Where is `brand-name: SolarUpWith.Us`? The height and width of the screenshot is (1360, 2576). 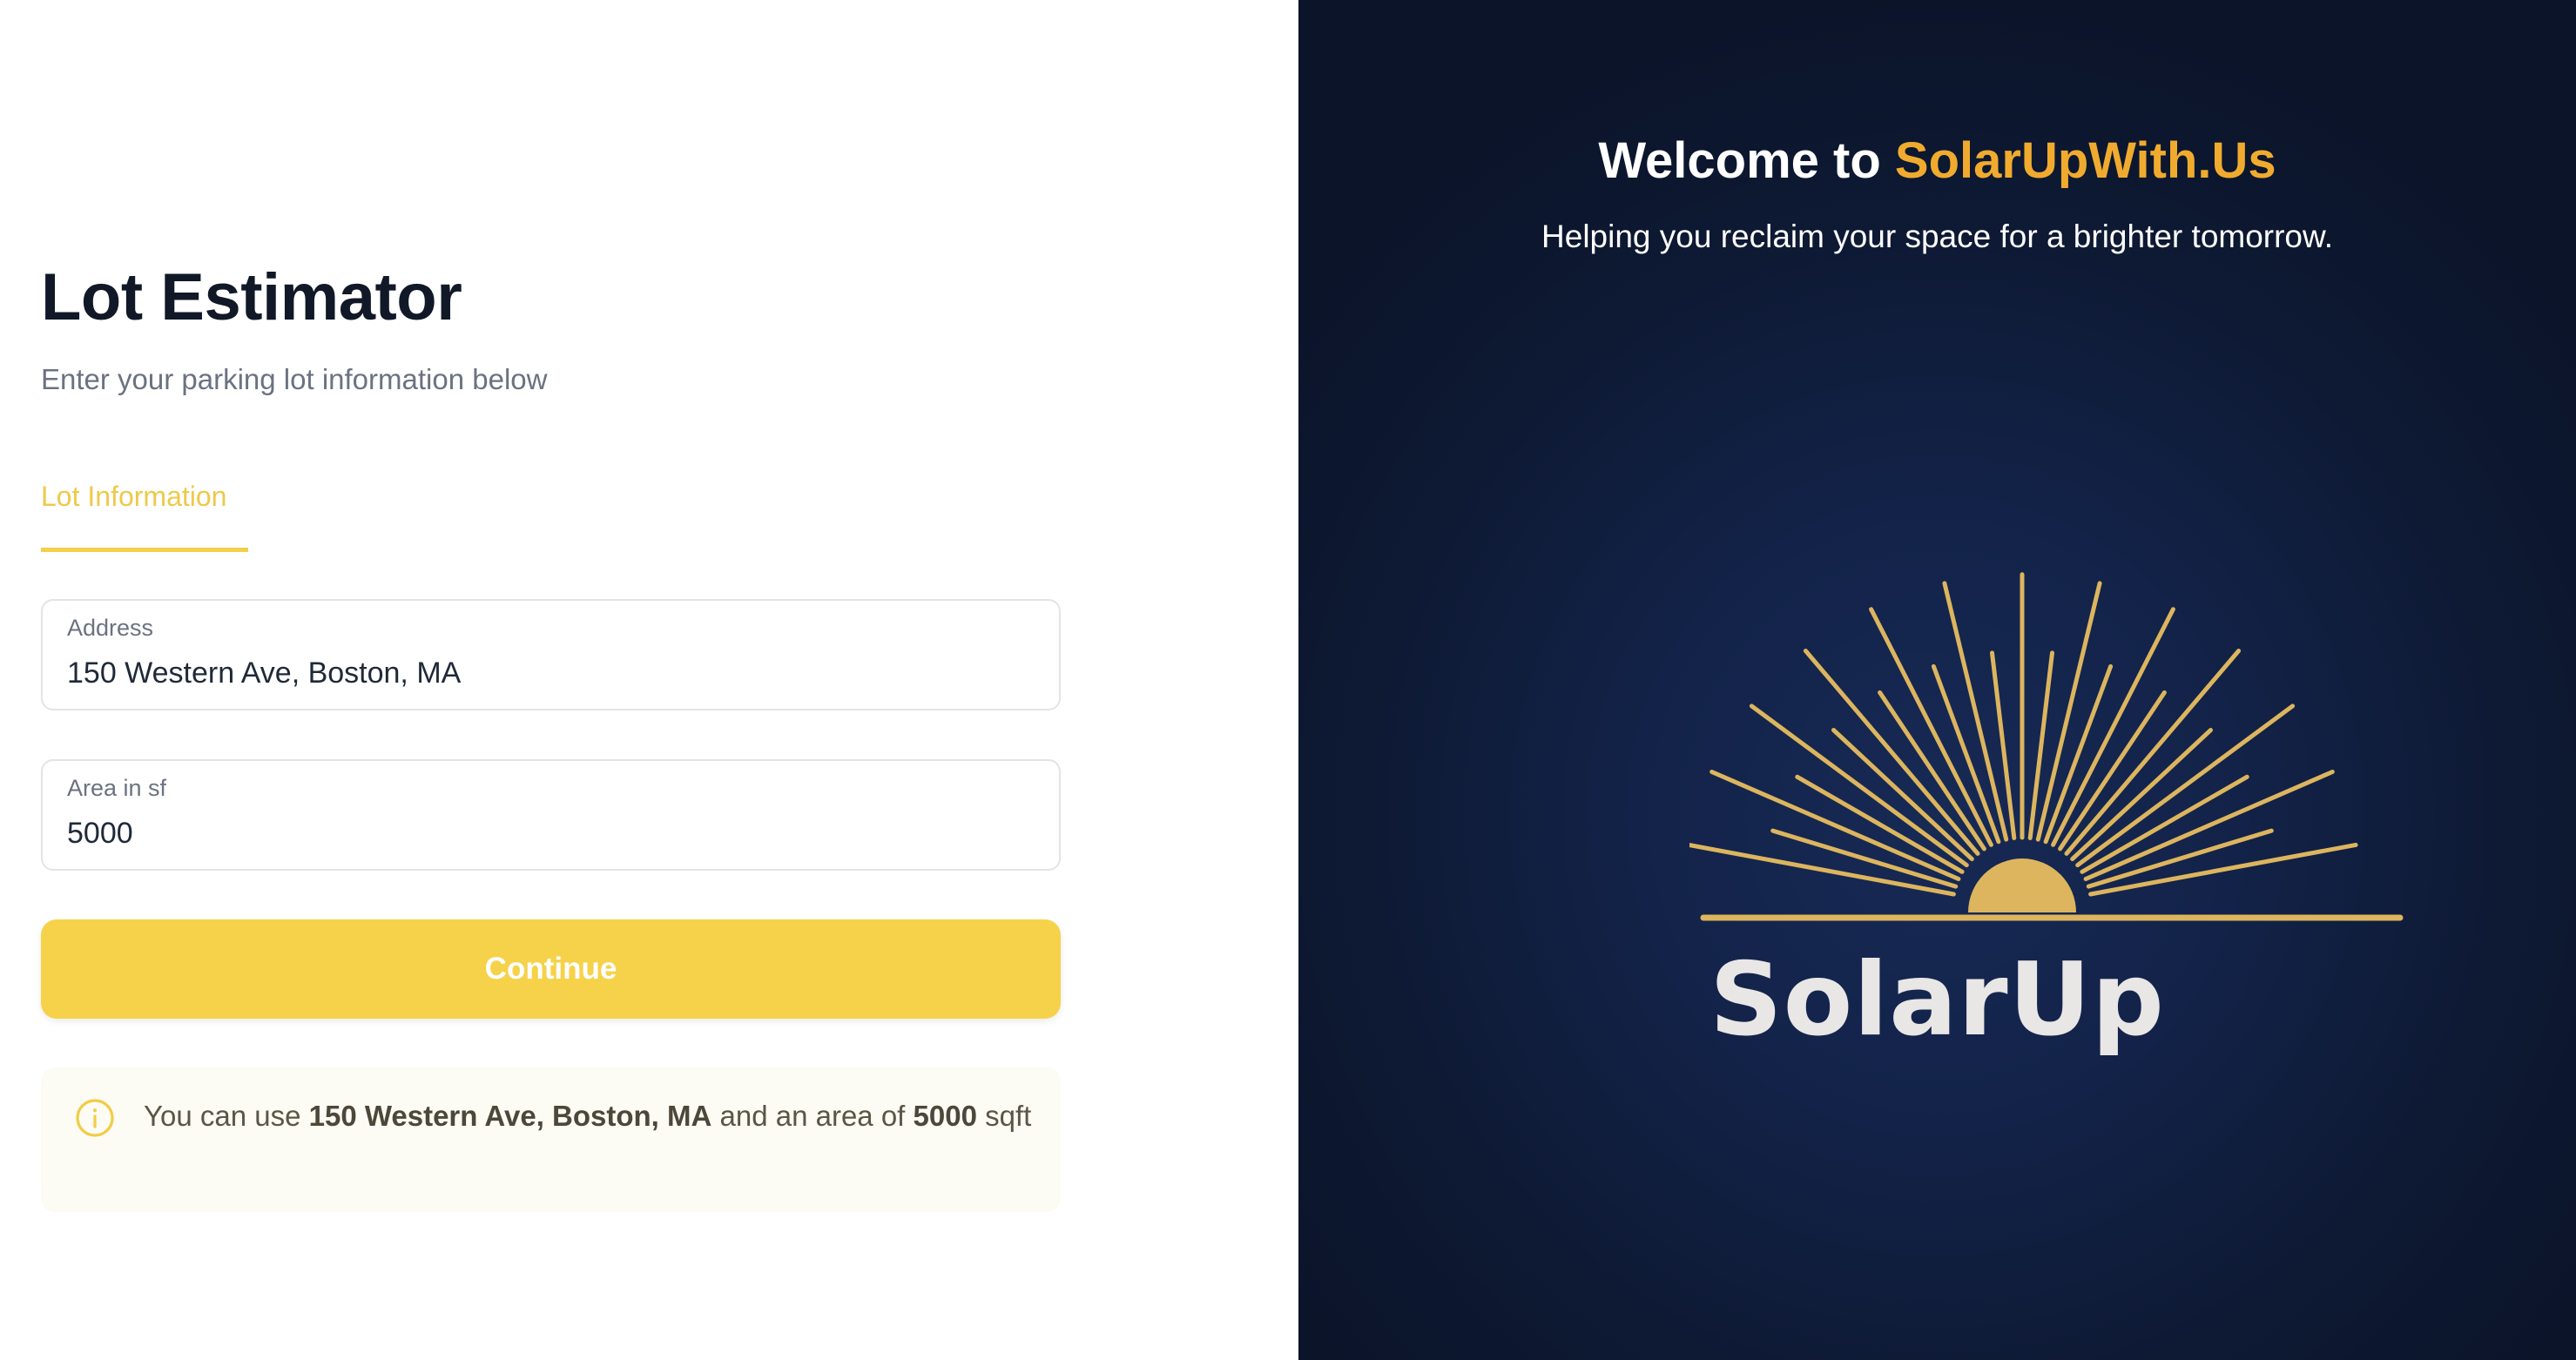 brand-name: SolarUpWith.Us is located at coordinates (2085, 160).